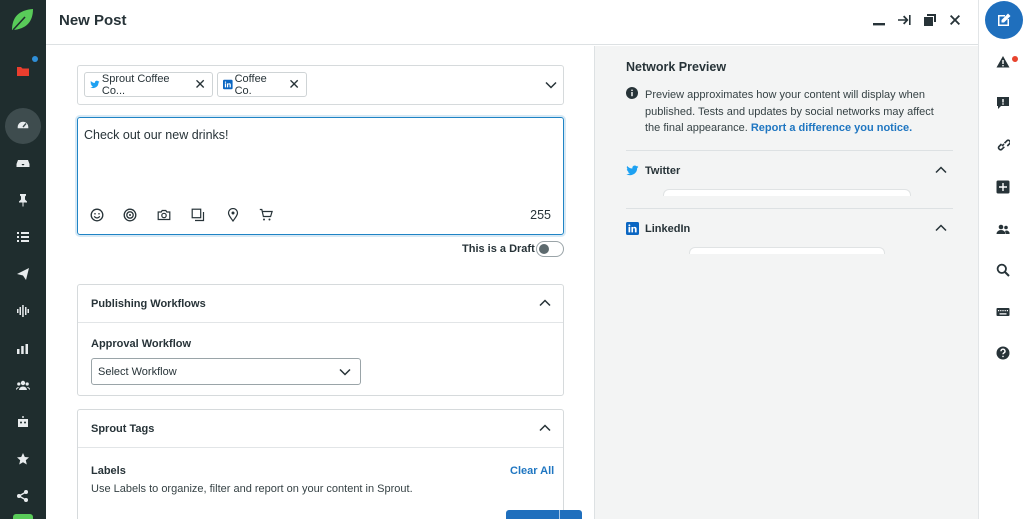 The height and width of the screenshot is (519, 1024). Describe the element at coordinates (141, 344) in the screenshot. I see `approval-workflow-label: Approval Workflow` at that location.